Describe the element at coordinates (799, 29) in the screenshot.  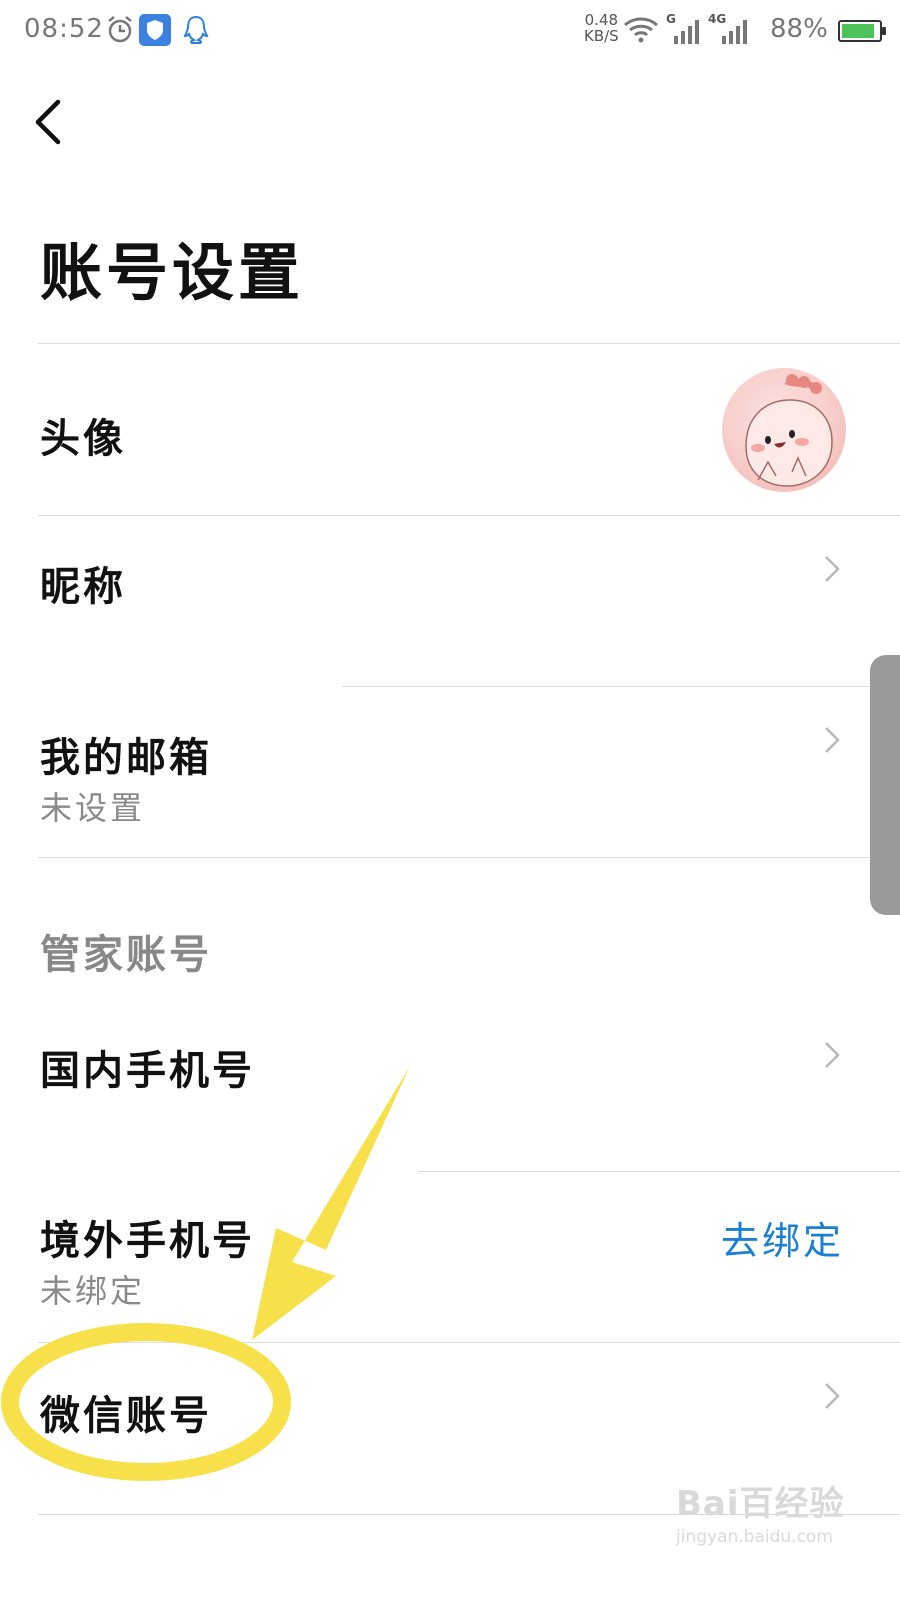
I see `battery-percent: 88%` at that location.